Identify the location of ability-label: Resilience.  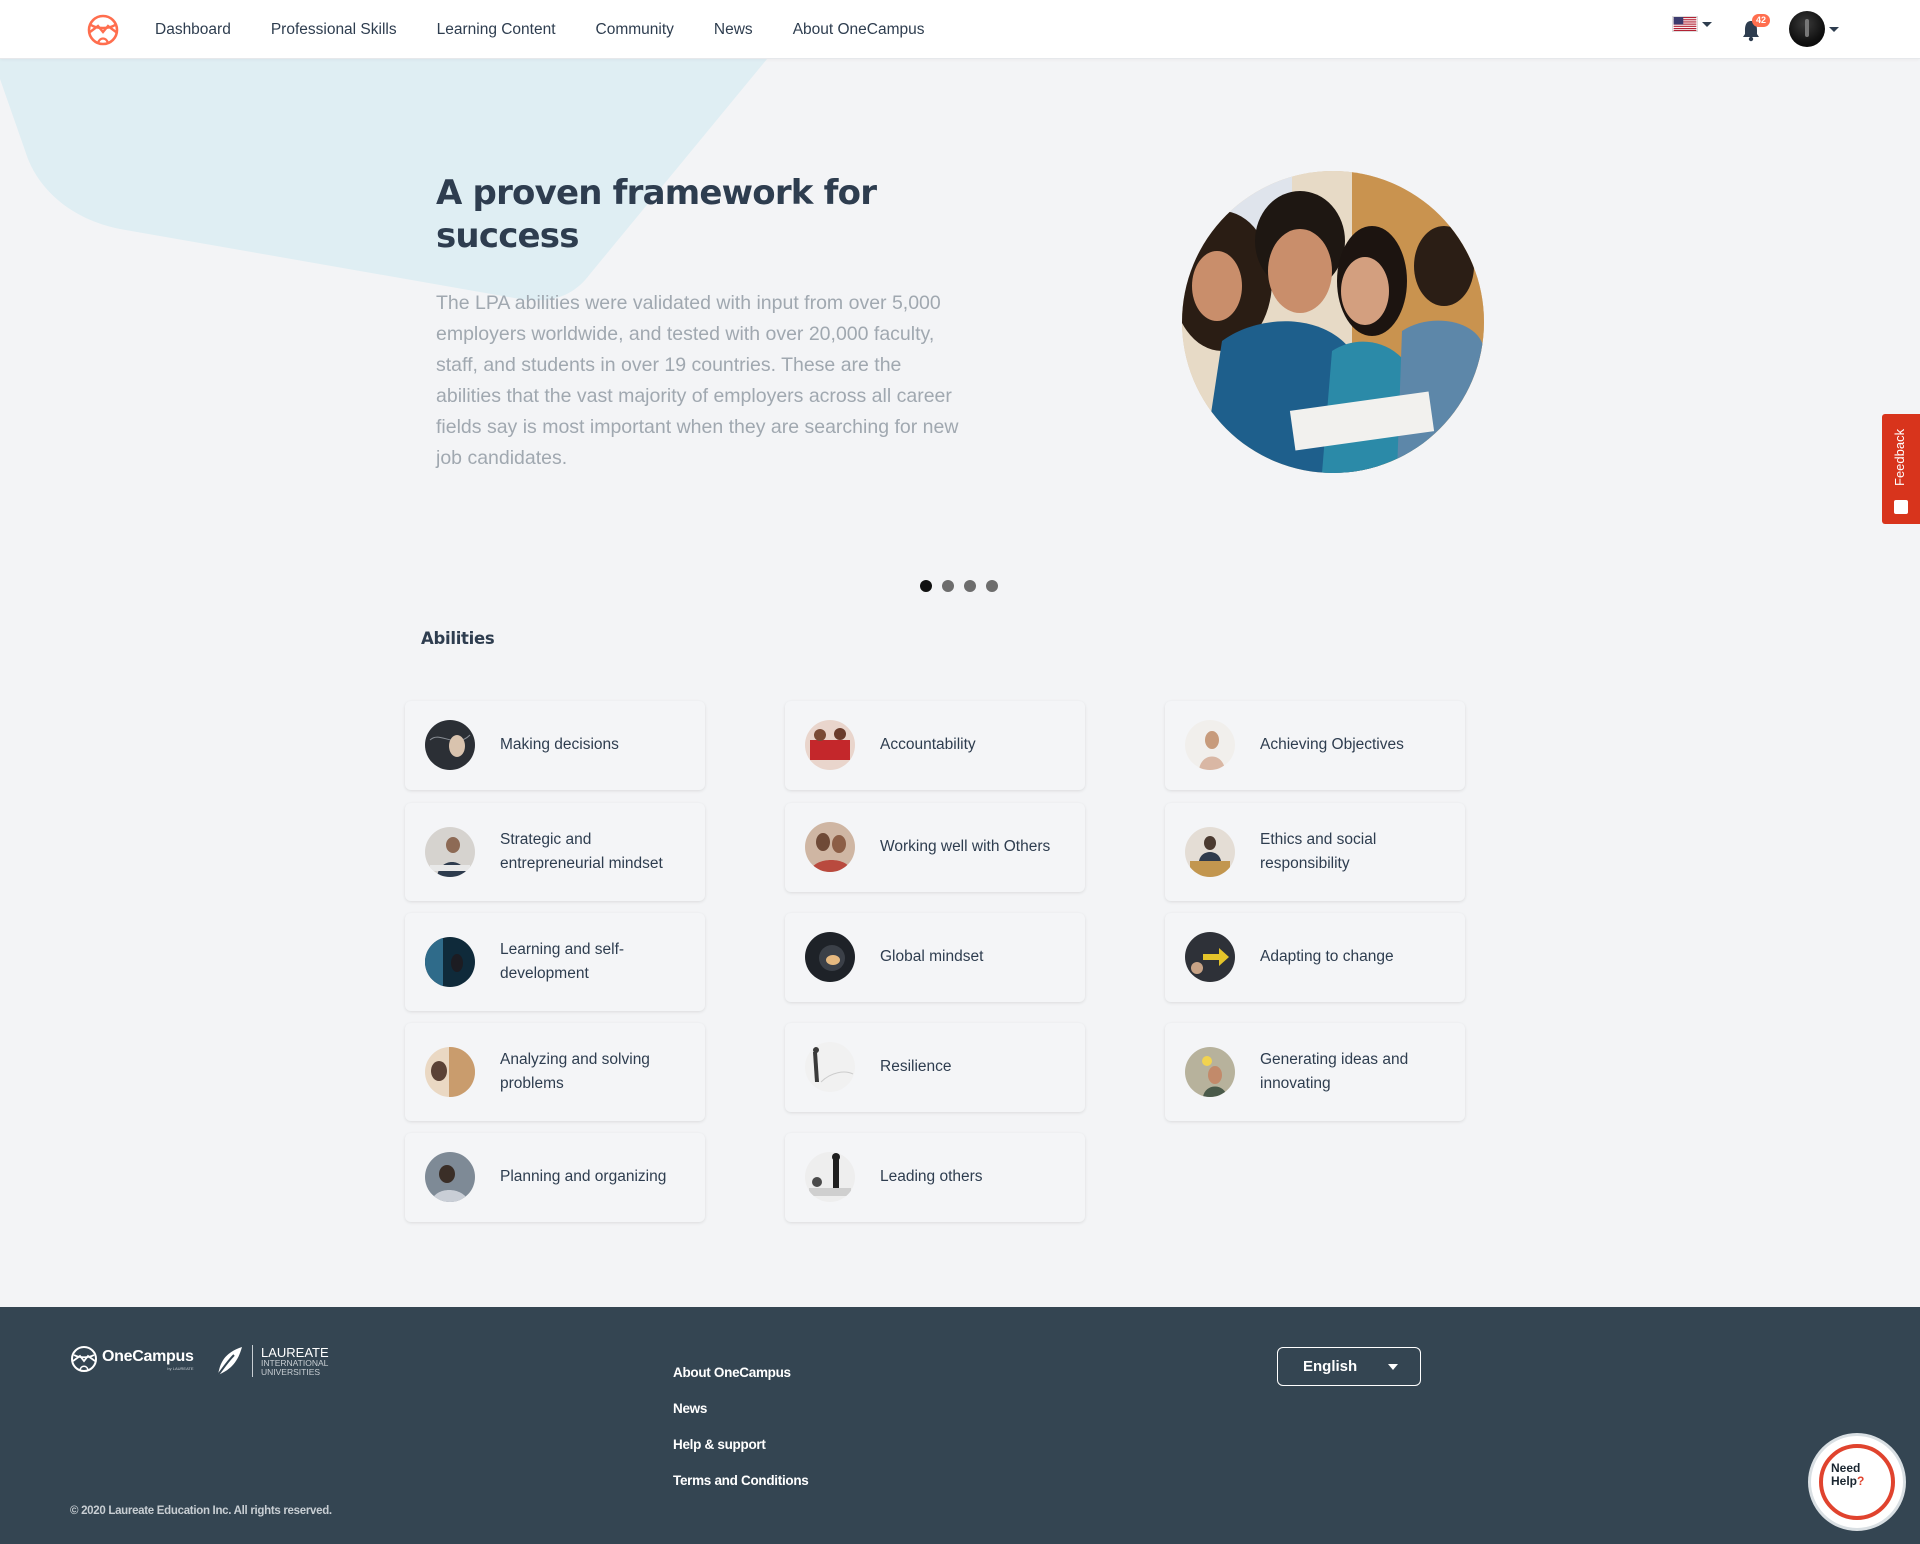
(916, 1066).